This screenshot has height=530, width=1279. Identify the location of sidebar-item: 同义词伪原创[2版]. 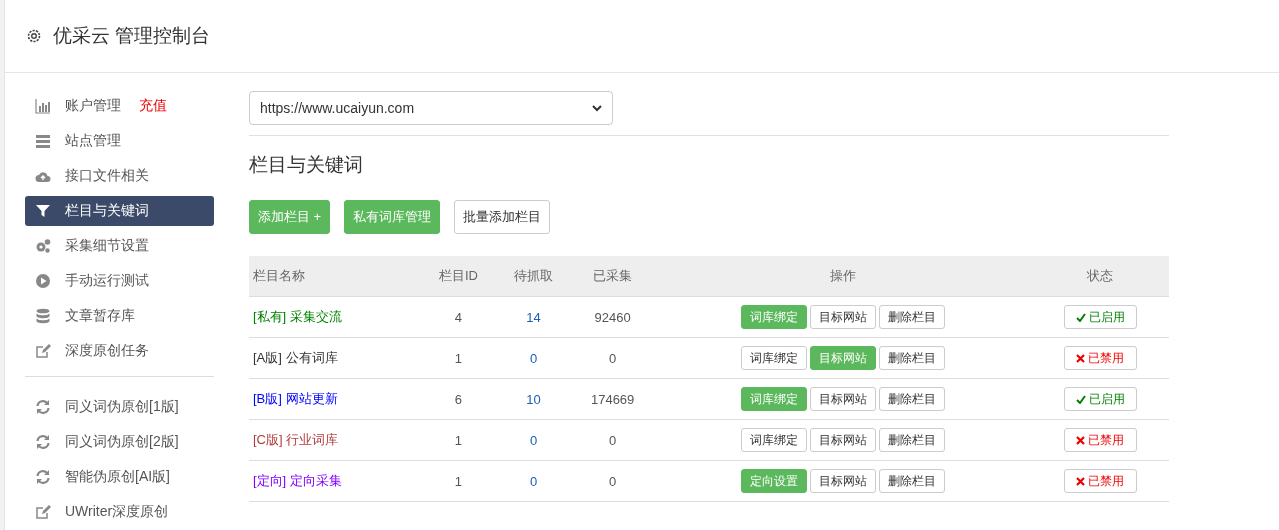
(119, 442).